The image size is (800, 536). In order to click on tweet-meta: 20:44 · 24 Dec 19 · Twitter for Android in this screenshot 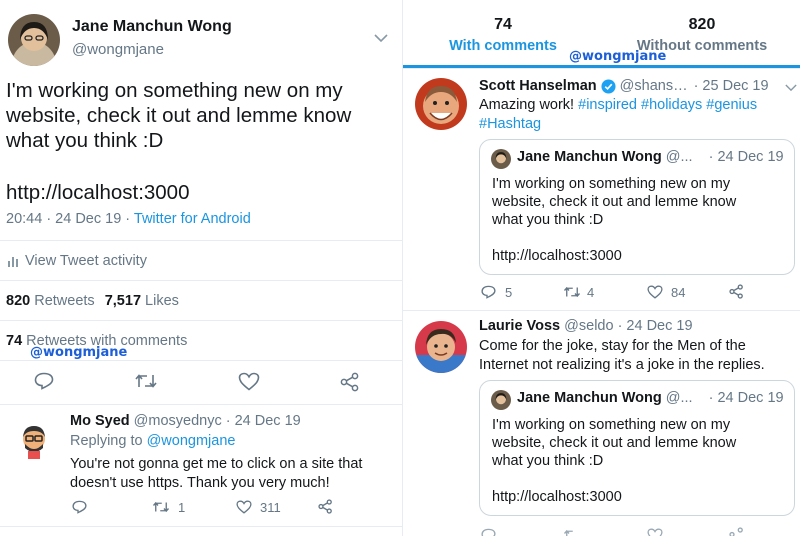, I will do `click(128, 219)`.